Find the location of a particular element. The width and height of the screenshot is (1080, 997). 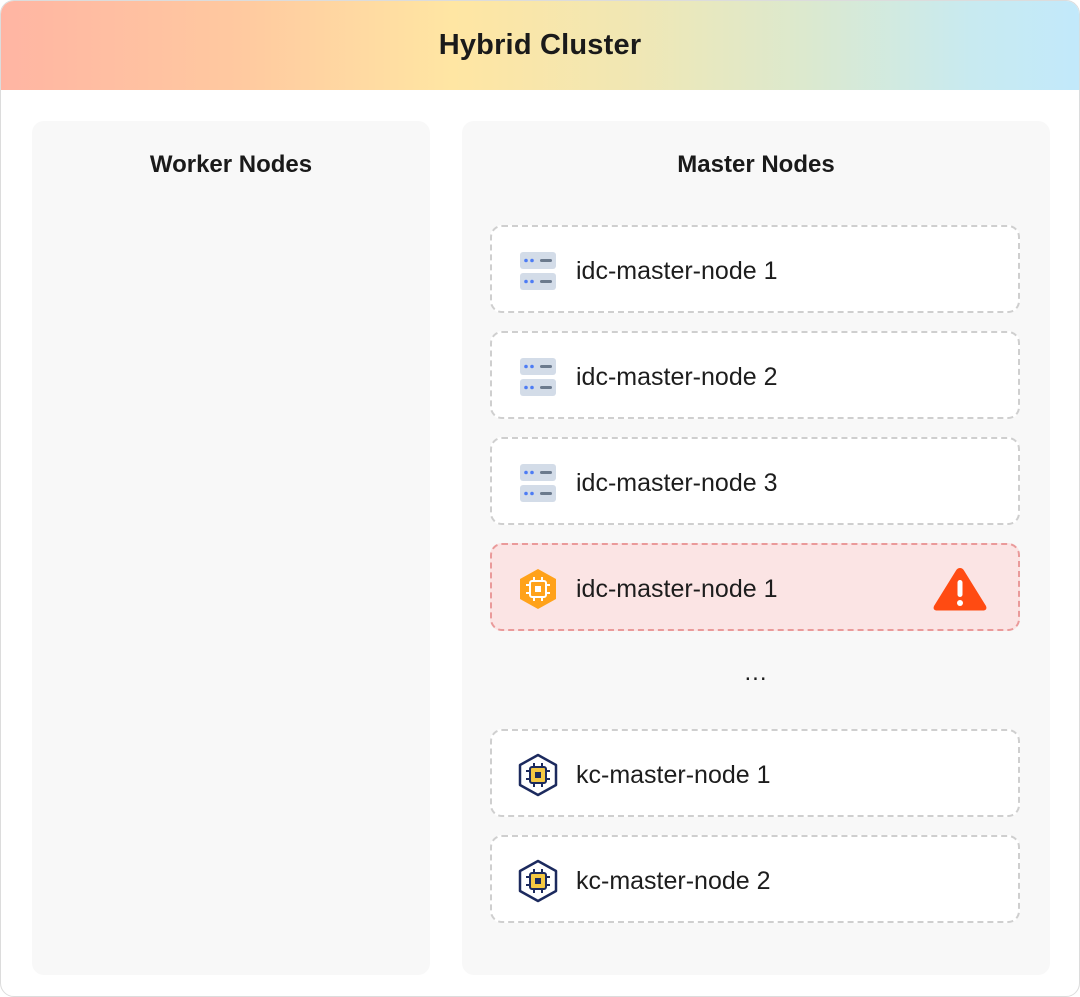

cluster-title: Hybrid Cluster is located at coordinates (540, 45).